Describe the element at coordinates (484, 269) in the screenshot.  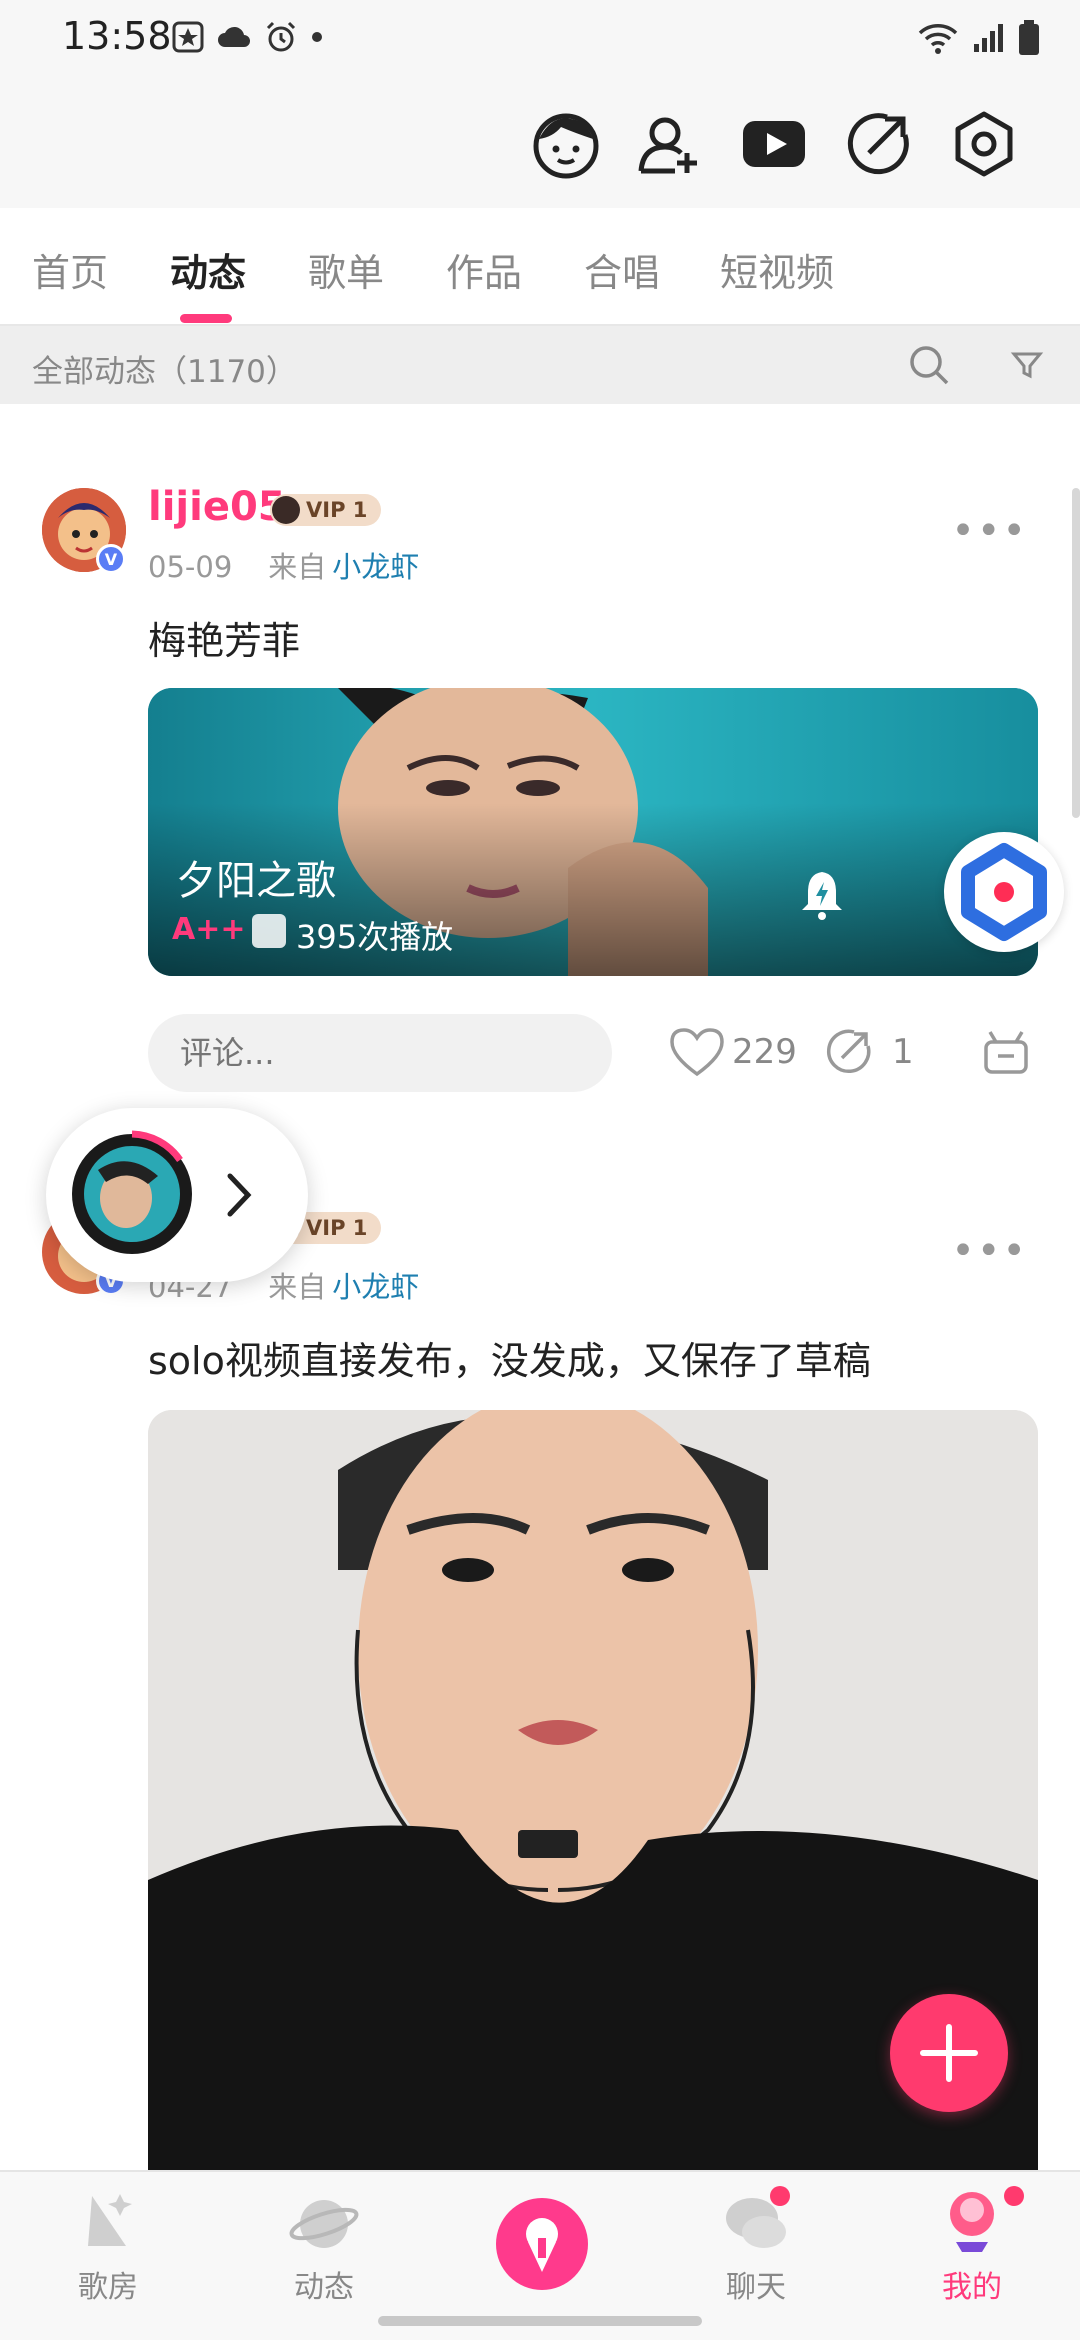
I see `tab-works: 作品` at that location.